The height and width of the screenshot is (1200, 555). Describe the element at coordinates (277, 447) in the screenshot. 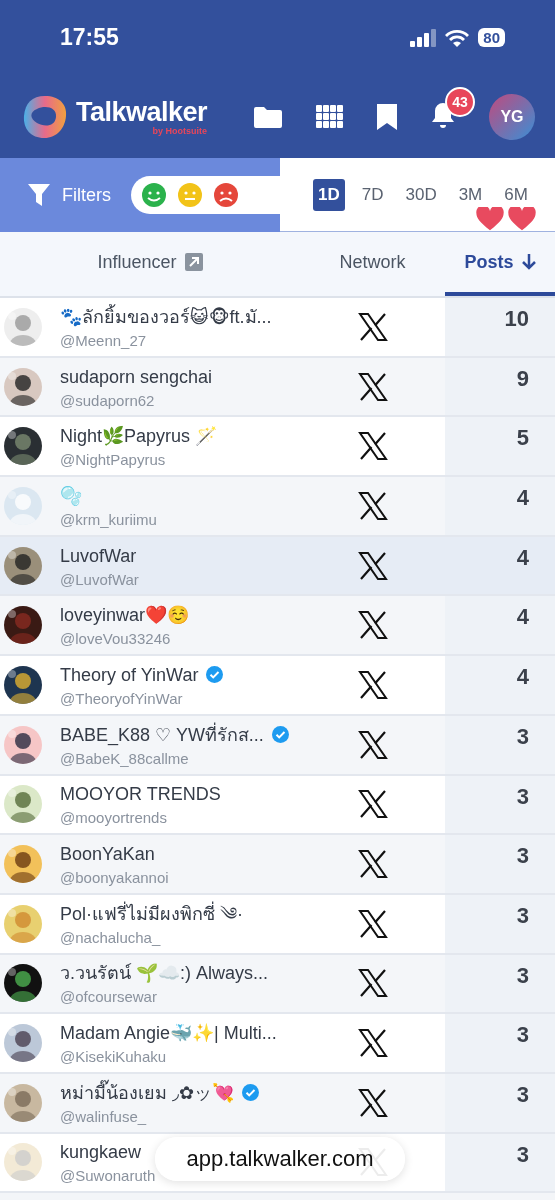

I see `influencer-row: Night🌿Papyrus 🪄 @NightPapyrus 5` at that location.